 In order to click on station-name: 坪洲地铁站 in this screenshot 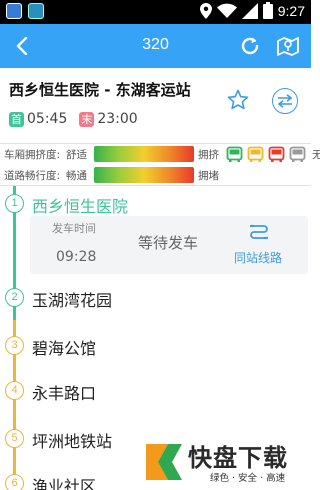, I will do `click(72, 441)`.